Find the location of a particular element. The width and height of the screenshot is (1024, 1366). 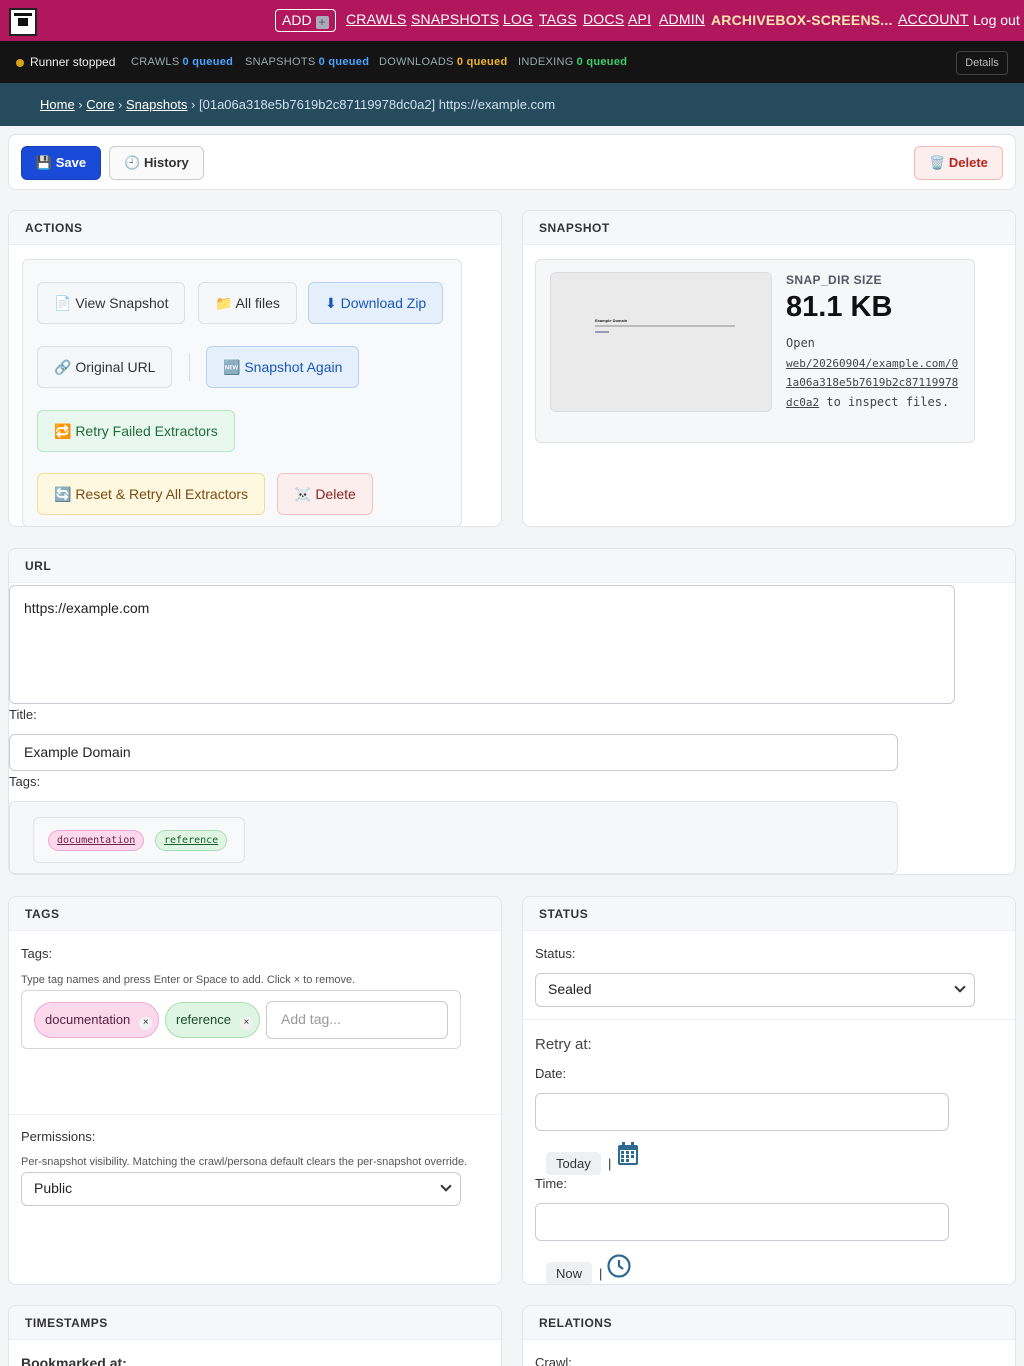

status-label: Status: is located at coordinates (555, 953).